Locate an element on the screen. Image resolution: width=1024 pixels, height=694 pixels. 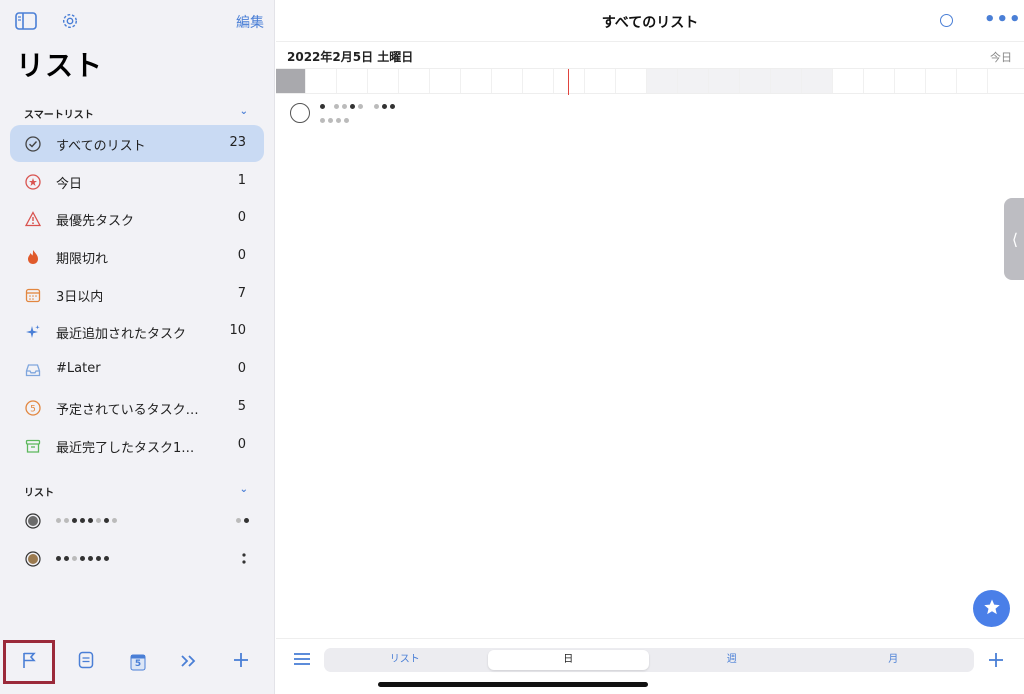
lists-header: リスト ⌄ is located at coordinates (136, 492).